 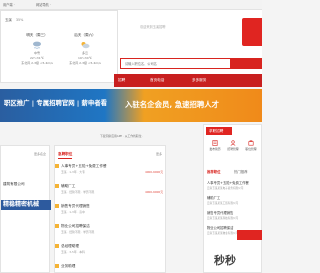 What do you see at coordinates (214, 171) in the screenshot?
I see `tab-recommended: 推荐职位` at bounding box center [214, 171].